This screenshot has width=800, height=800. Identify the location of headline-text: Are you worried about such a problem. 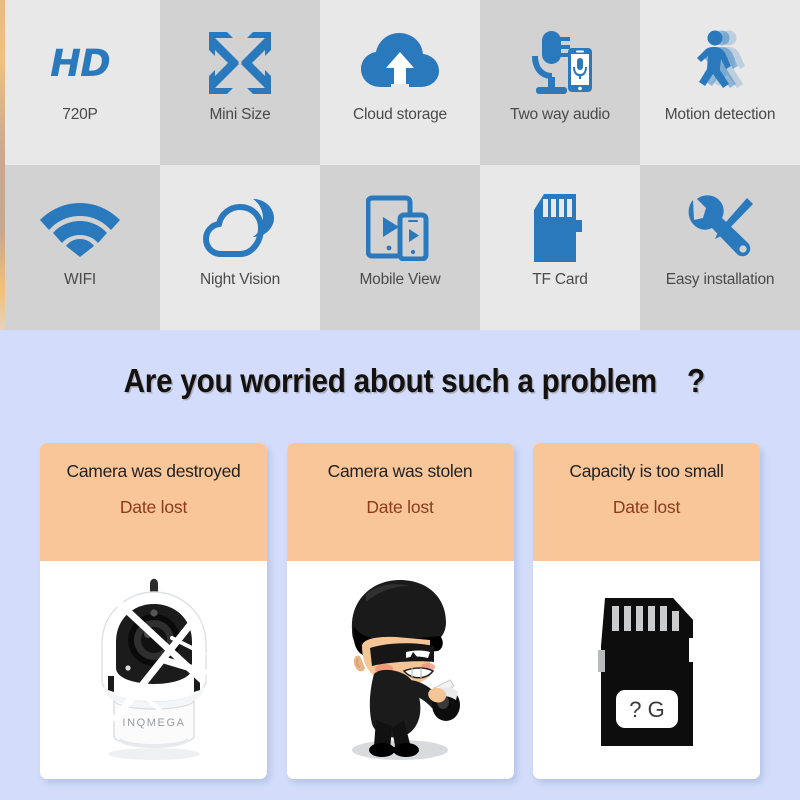
(390, 380).